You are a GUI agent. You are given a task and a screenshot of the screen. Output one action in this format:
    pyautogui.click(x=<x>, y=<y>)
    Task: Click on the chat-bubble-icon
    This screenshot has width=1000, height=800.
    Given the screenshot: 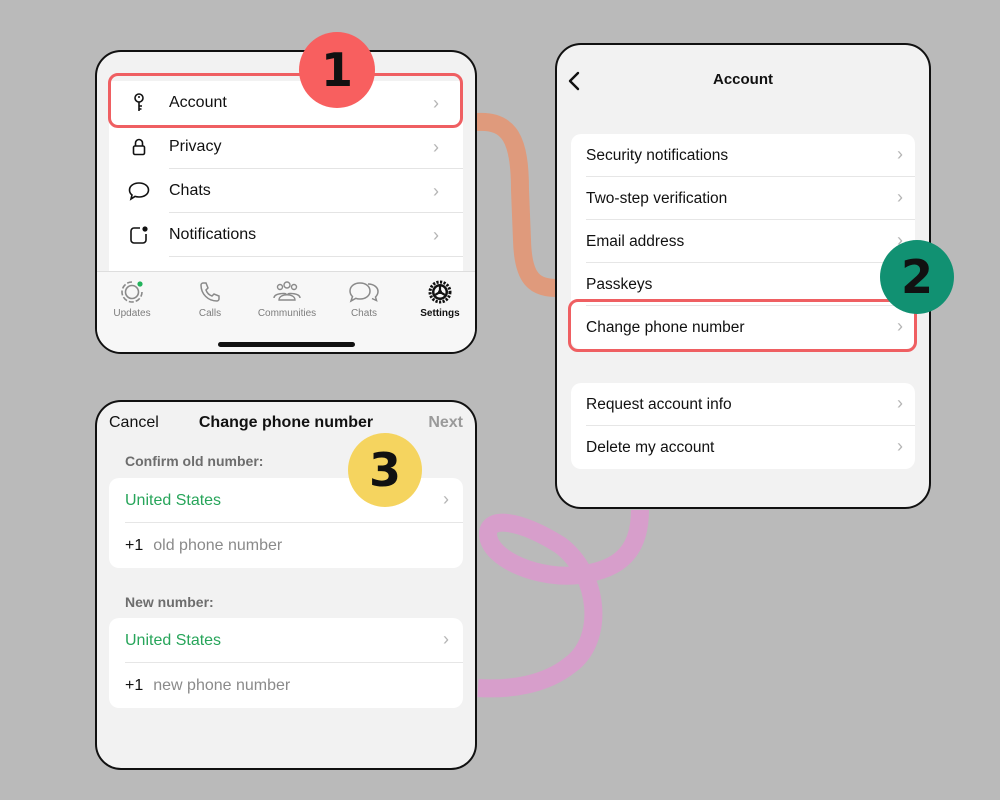 What is the action you would take?
    pyautogui.click(x=139, y=191)
    